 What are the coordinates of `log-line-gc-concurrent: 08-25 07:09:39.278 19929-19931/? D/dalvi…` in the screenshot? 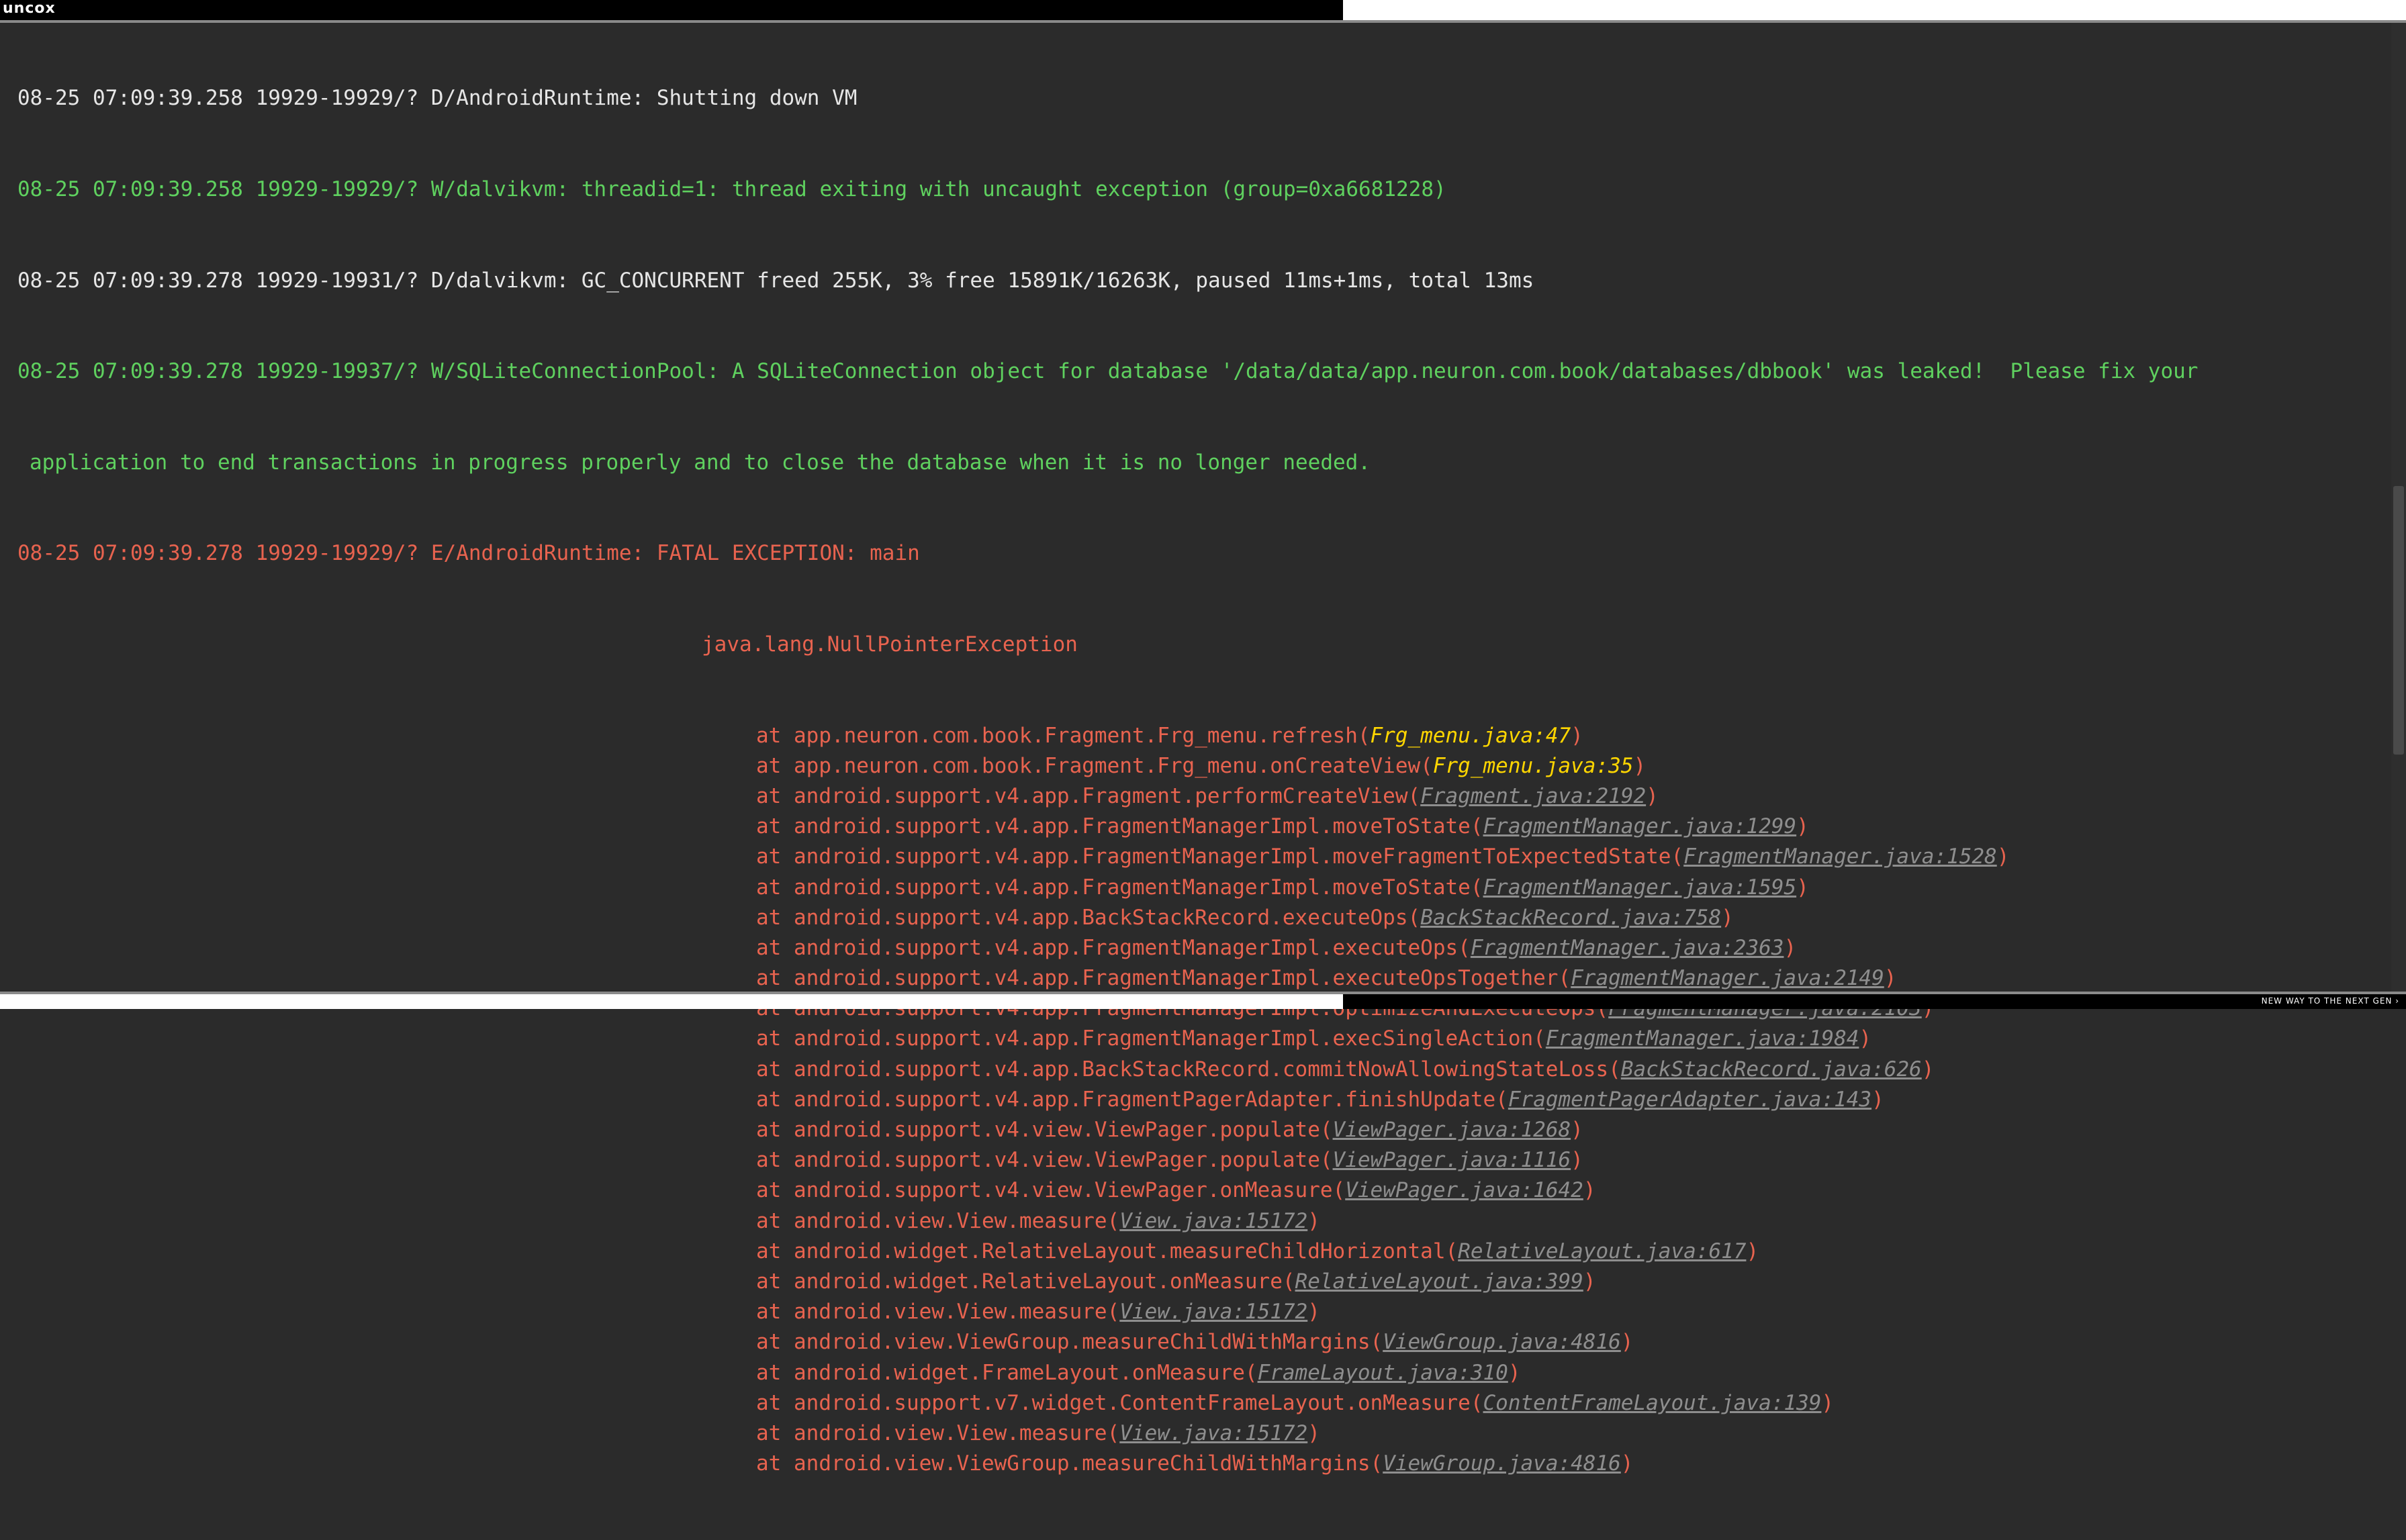 It's located at (775, 280).